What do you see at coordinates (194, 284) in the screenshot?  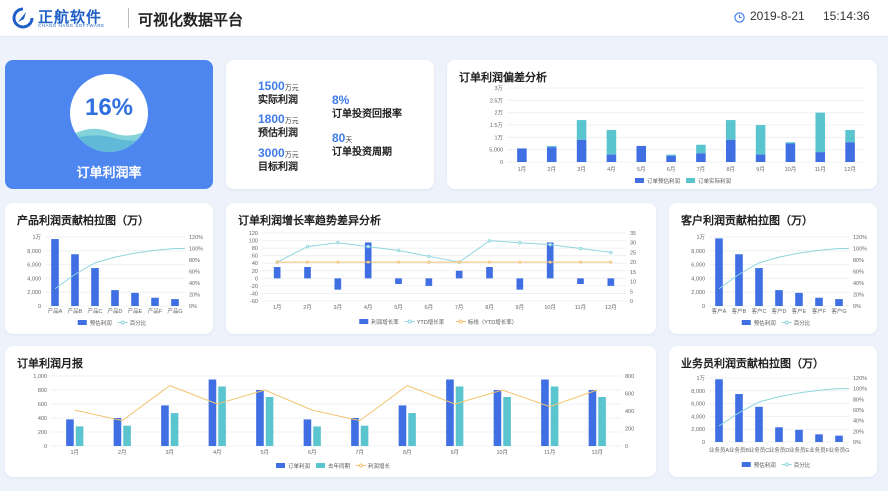 I see `y2-tick-label: 40%` at bounding box center [194, 284].